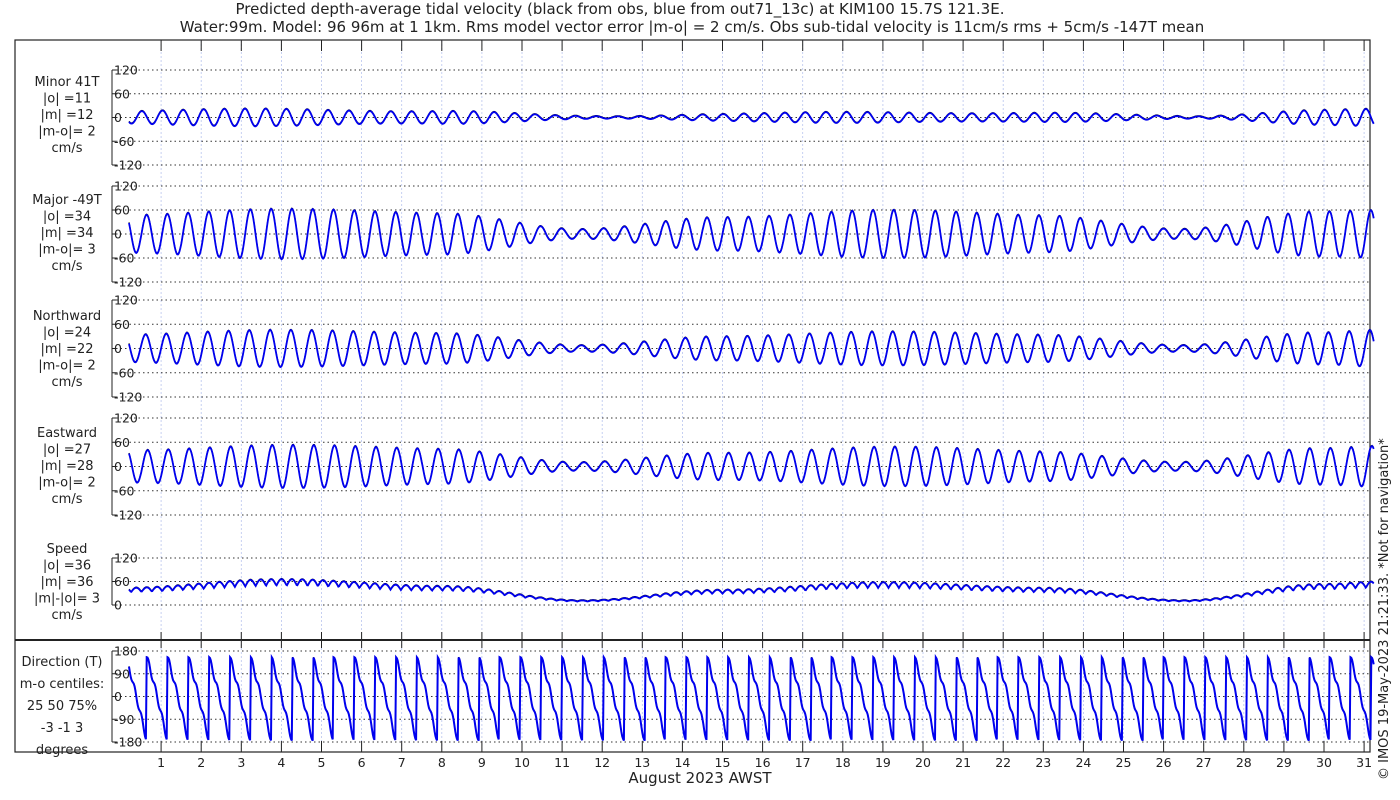 The height and width of the screenshot is (800, 1400). I want to click on panel-label: |m| =12, so click(67, 115).